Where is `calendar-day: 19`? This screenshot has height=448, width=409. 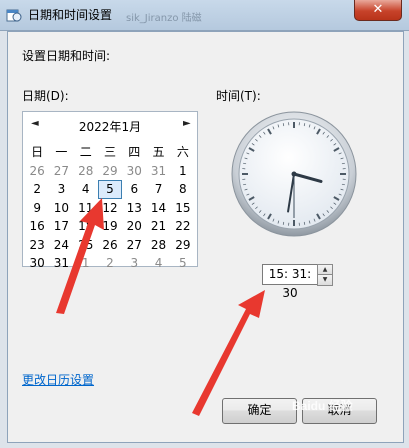 calendar-day: 19 is located at coordinates (110, 226).